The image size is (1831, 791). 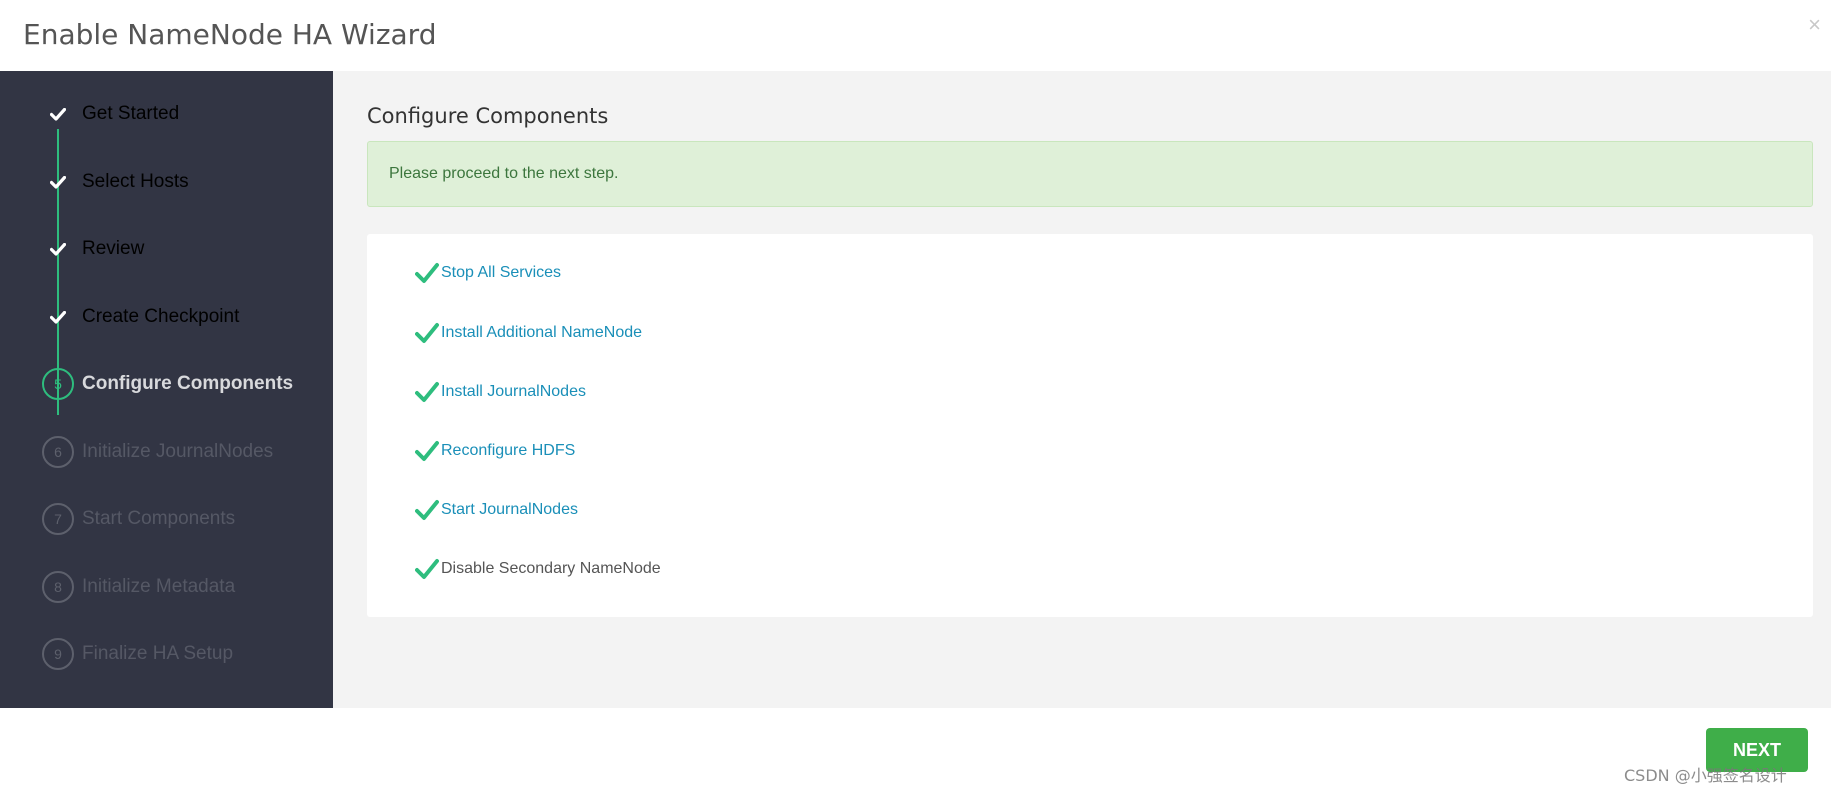 I want to click on task-row: Install Additional NameNode, so click(x=528, y=333).